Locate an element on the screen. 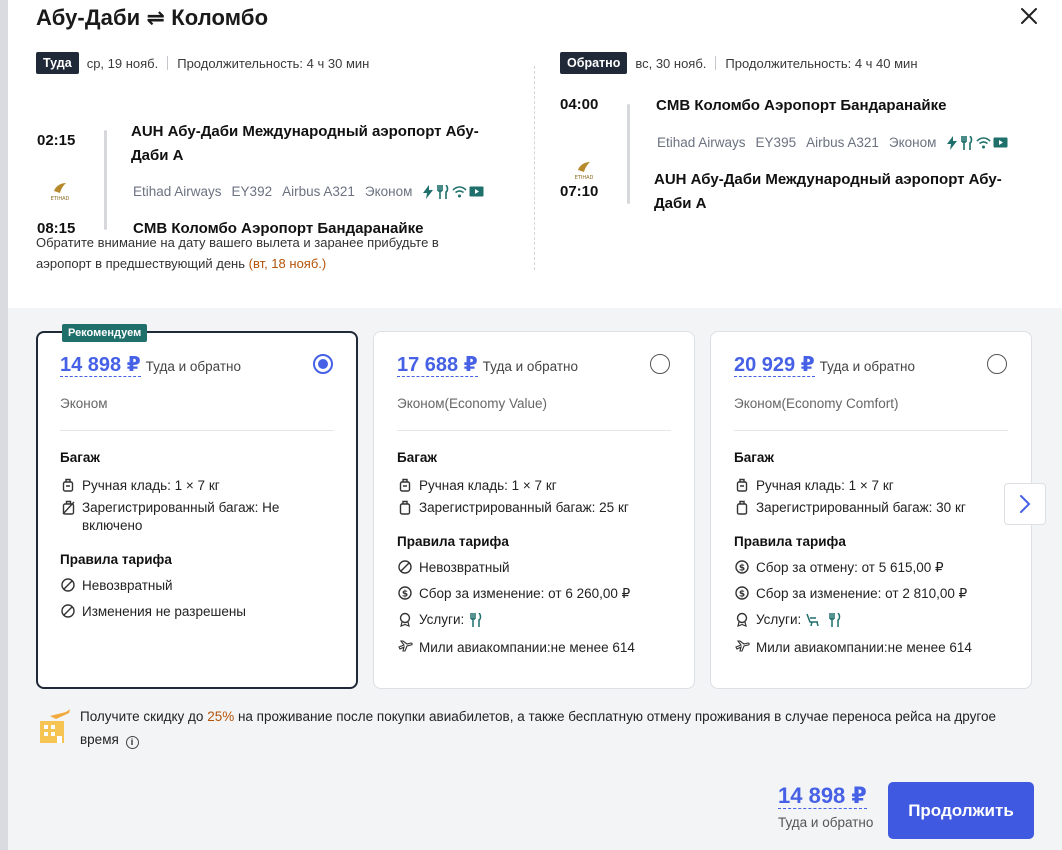  hotel-icon is located at coordinates (54, 726).